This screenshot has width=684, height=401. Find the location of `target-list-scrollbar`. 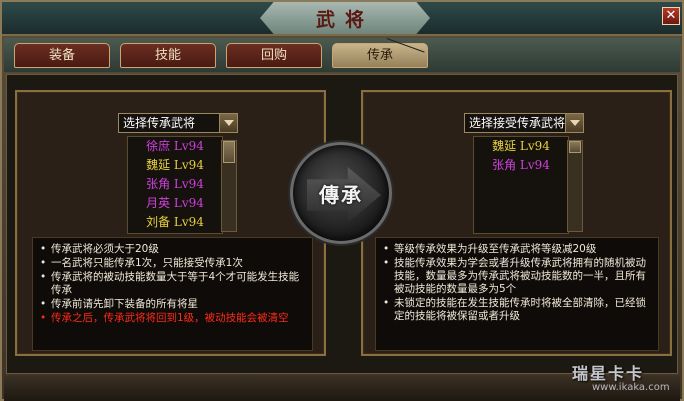

target-list-scrollbar is located at coordinates (575, 186).